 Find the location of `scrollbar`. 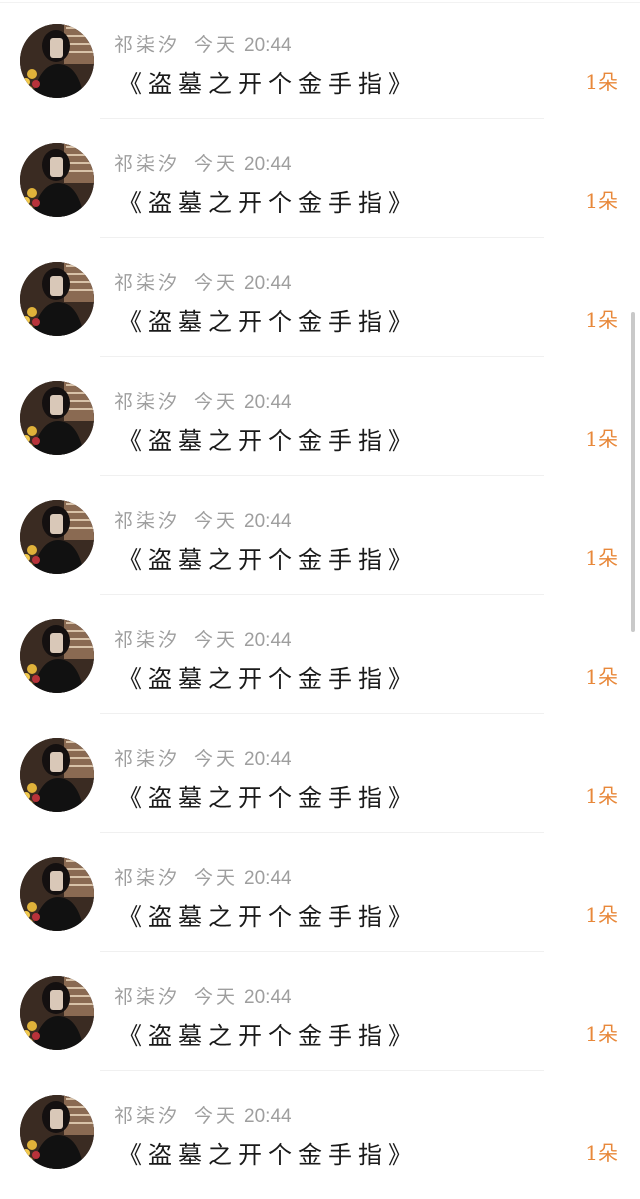

scrollbar is located at coordinates (633, 472).